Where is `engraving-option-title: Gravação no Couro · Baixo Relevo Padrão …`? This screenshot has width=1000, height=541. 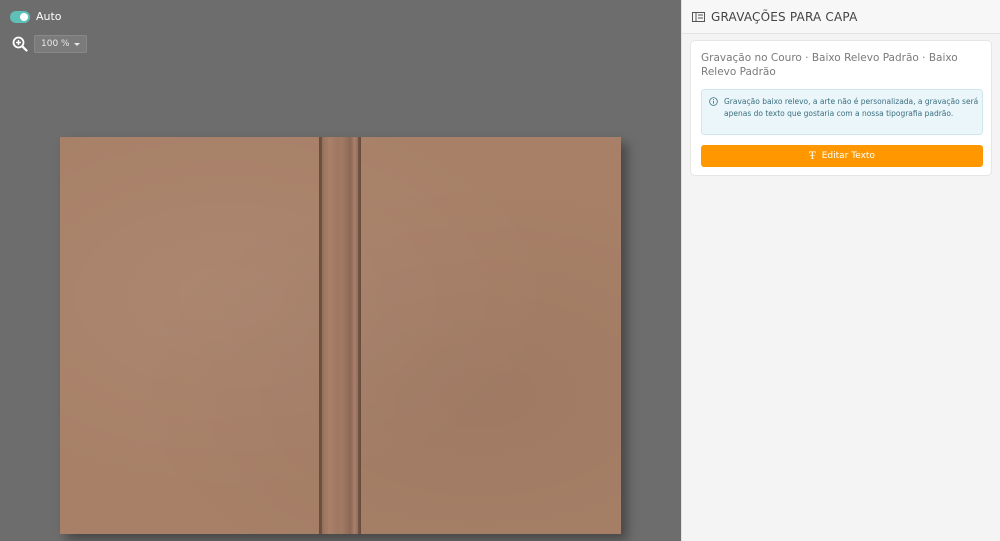
engraving-option-title: Gravação no Couro · Baixo Relevo Padrão … is located at coordinates (829, 65).